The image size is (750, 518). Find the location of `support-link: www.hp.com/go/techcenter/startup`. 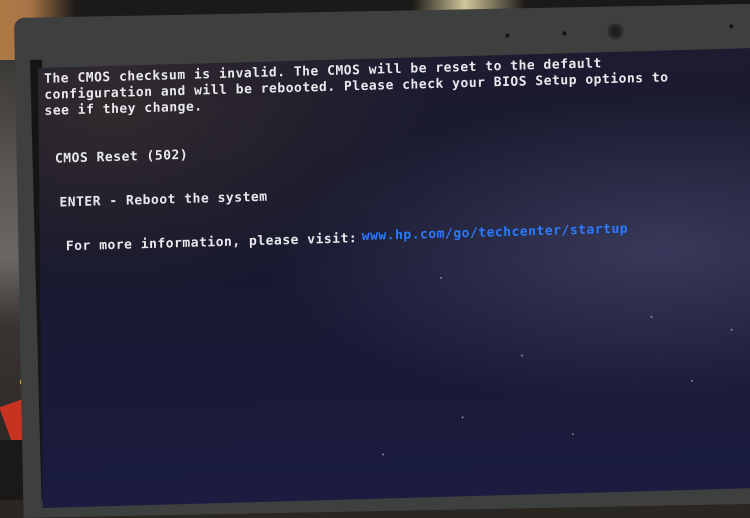

support-link: www.hp.com/go/techcenter/startup is located at coordinates (495, 233).